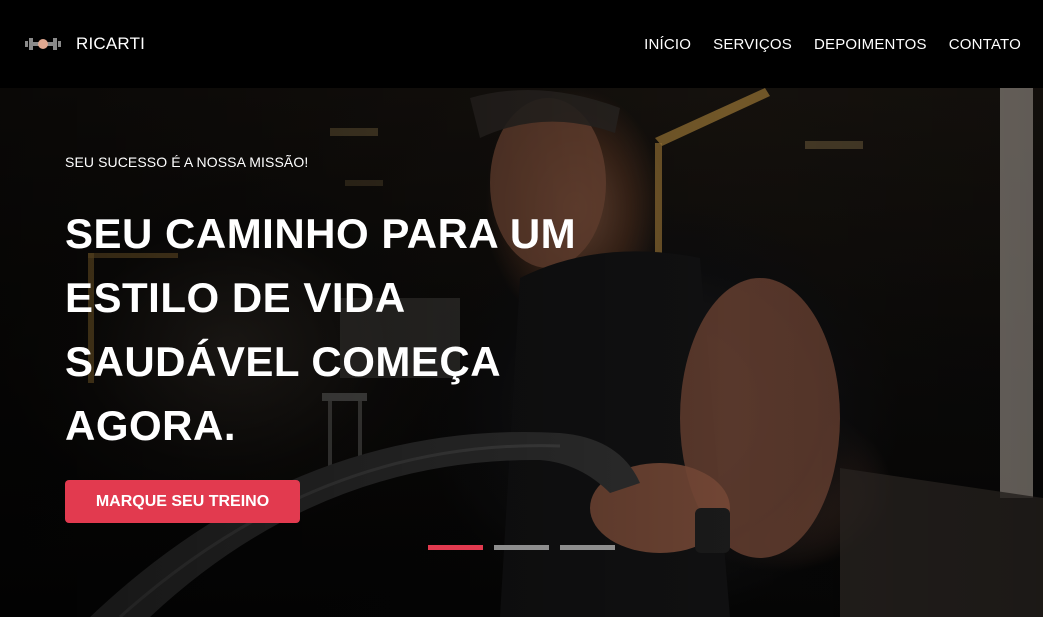 The height and width of the screenshot is (617, 1043). I want to click on carousel-indicators, so click(521, 547).